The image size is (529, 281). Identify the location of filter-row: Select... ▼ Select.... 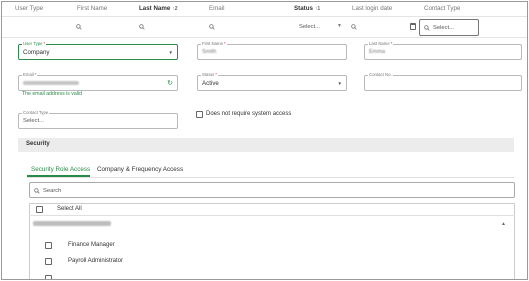
(264, 27).